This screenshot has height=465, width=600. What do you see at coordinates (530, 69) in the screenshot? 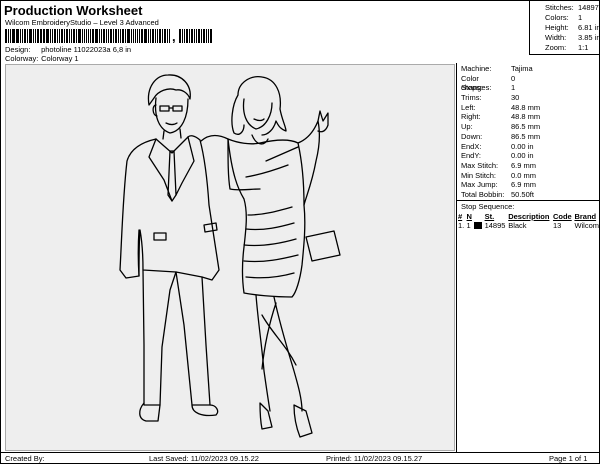
I see `machine-info-row: Machine: Tajima` at bounding box center [530, 69].